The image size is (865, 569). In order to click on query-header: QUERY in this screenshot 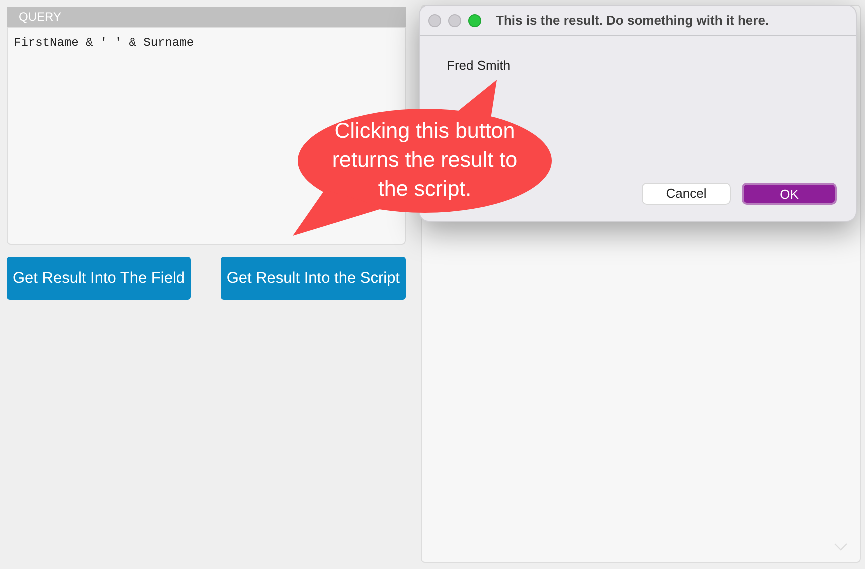, I will do `click(206, 17)`.